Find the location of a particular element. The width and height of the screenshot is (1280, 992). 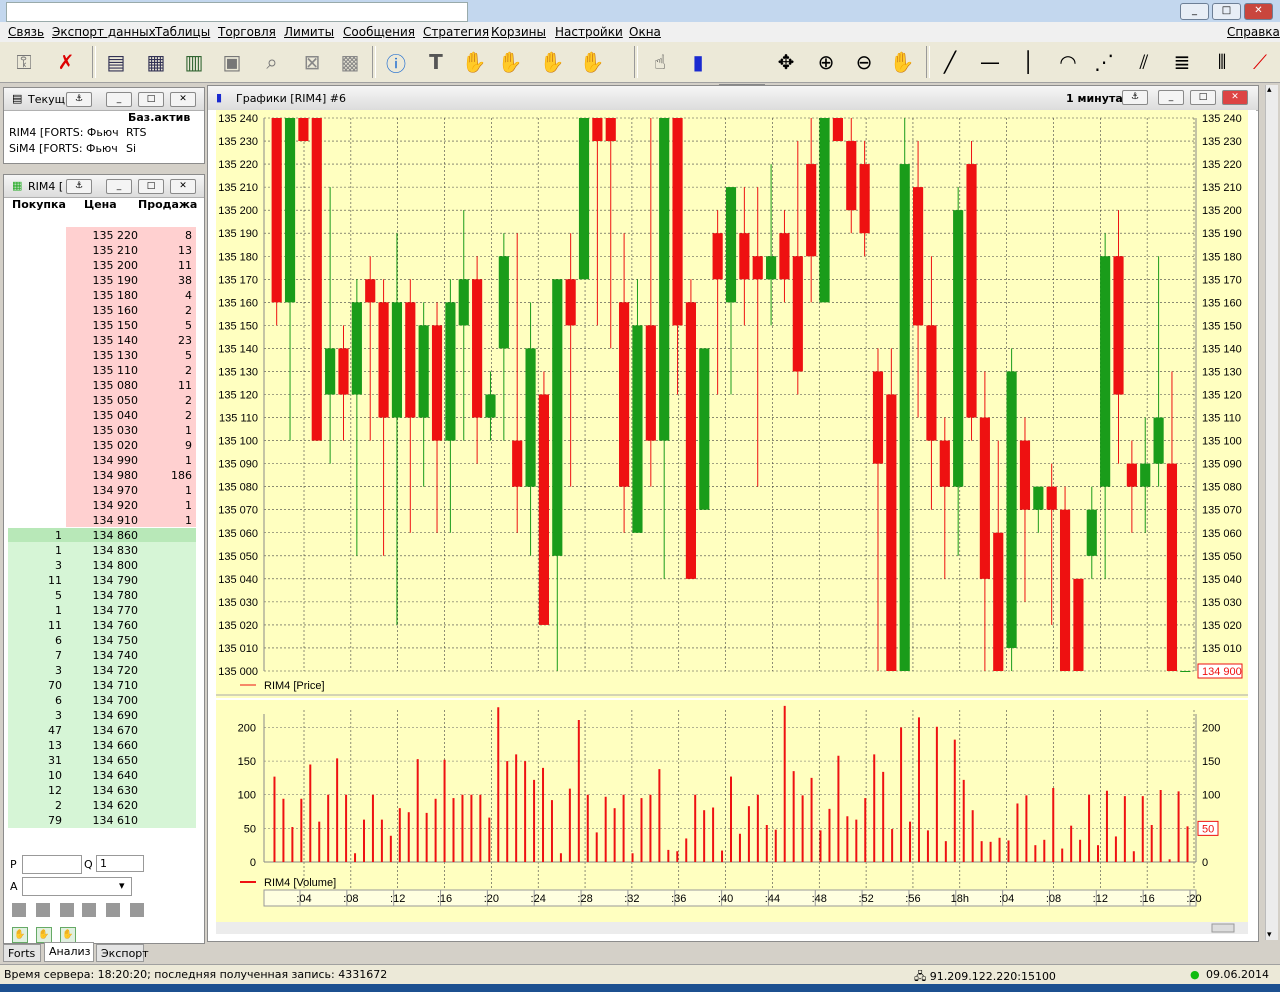

horizontal-line-icon: — is located at coordinates (990, 62).